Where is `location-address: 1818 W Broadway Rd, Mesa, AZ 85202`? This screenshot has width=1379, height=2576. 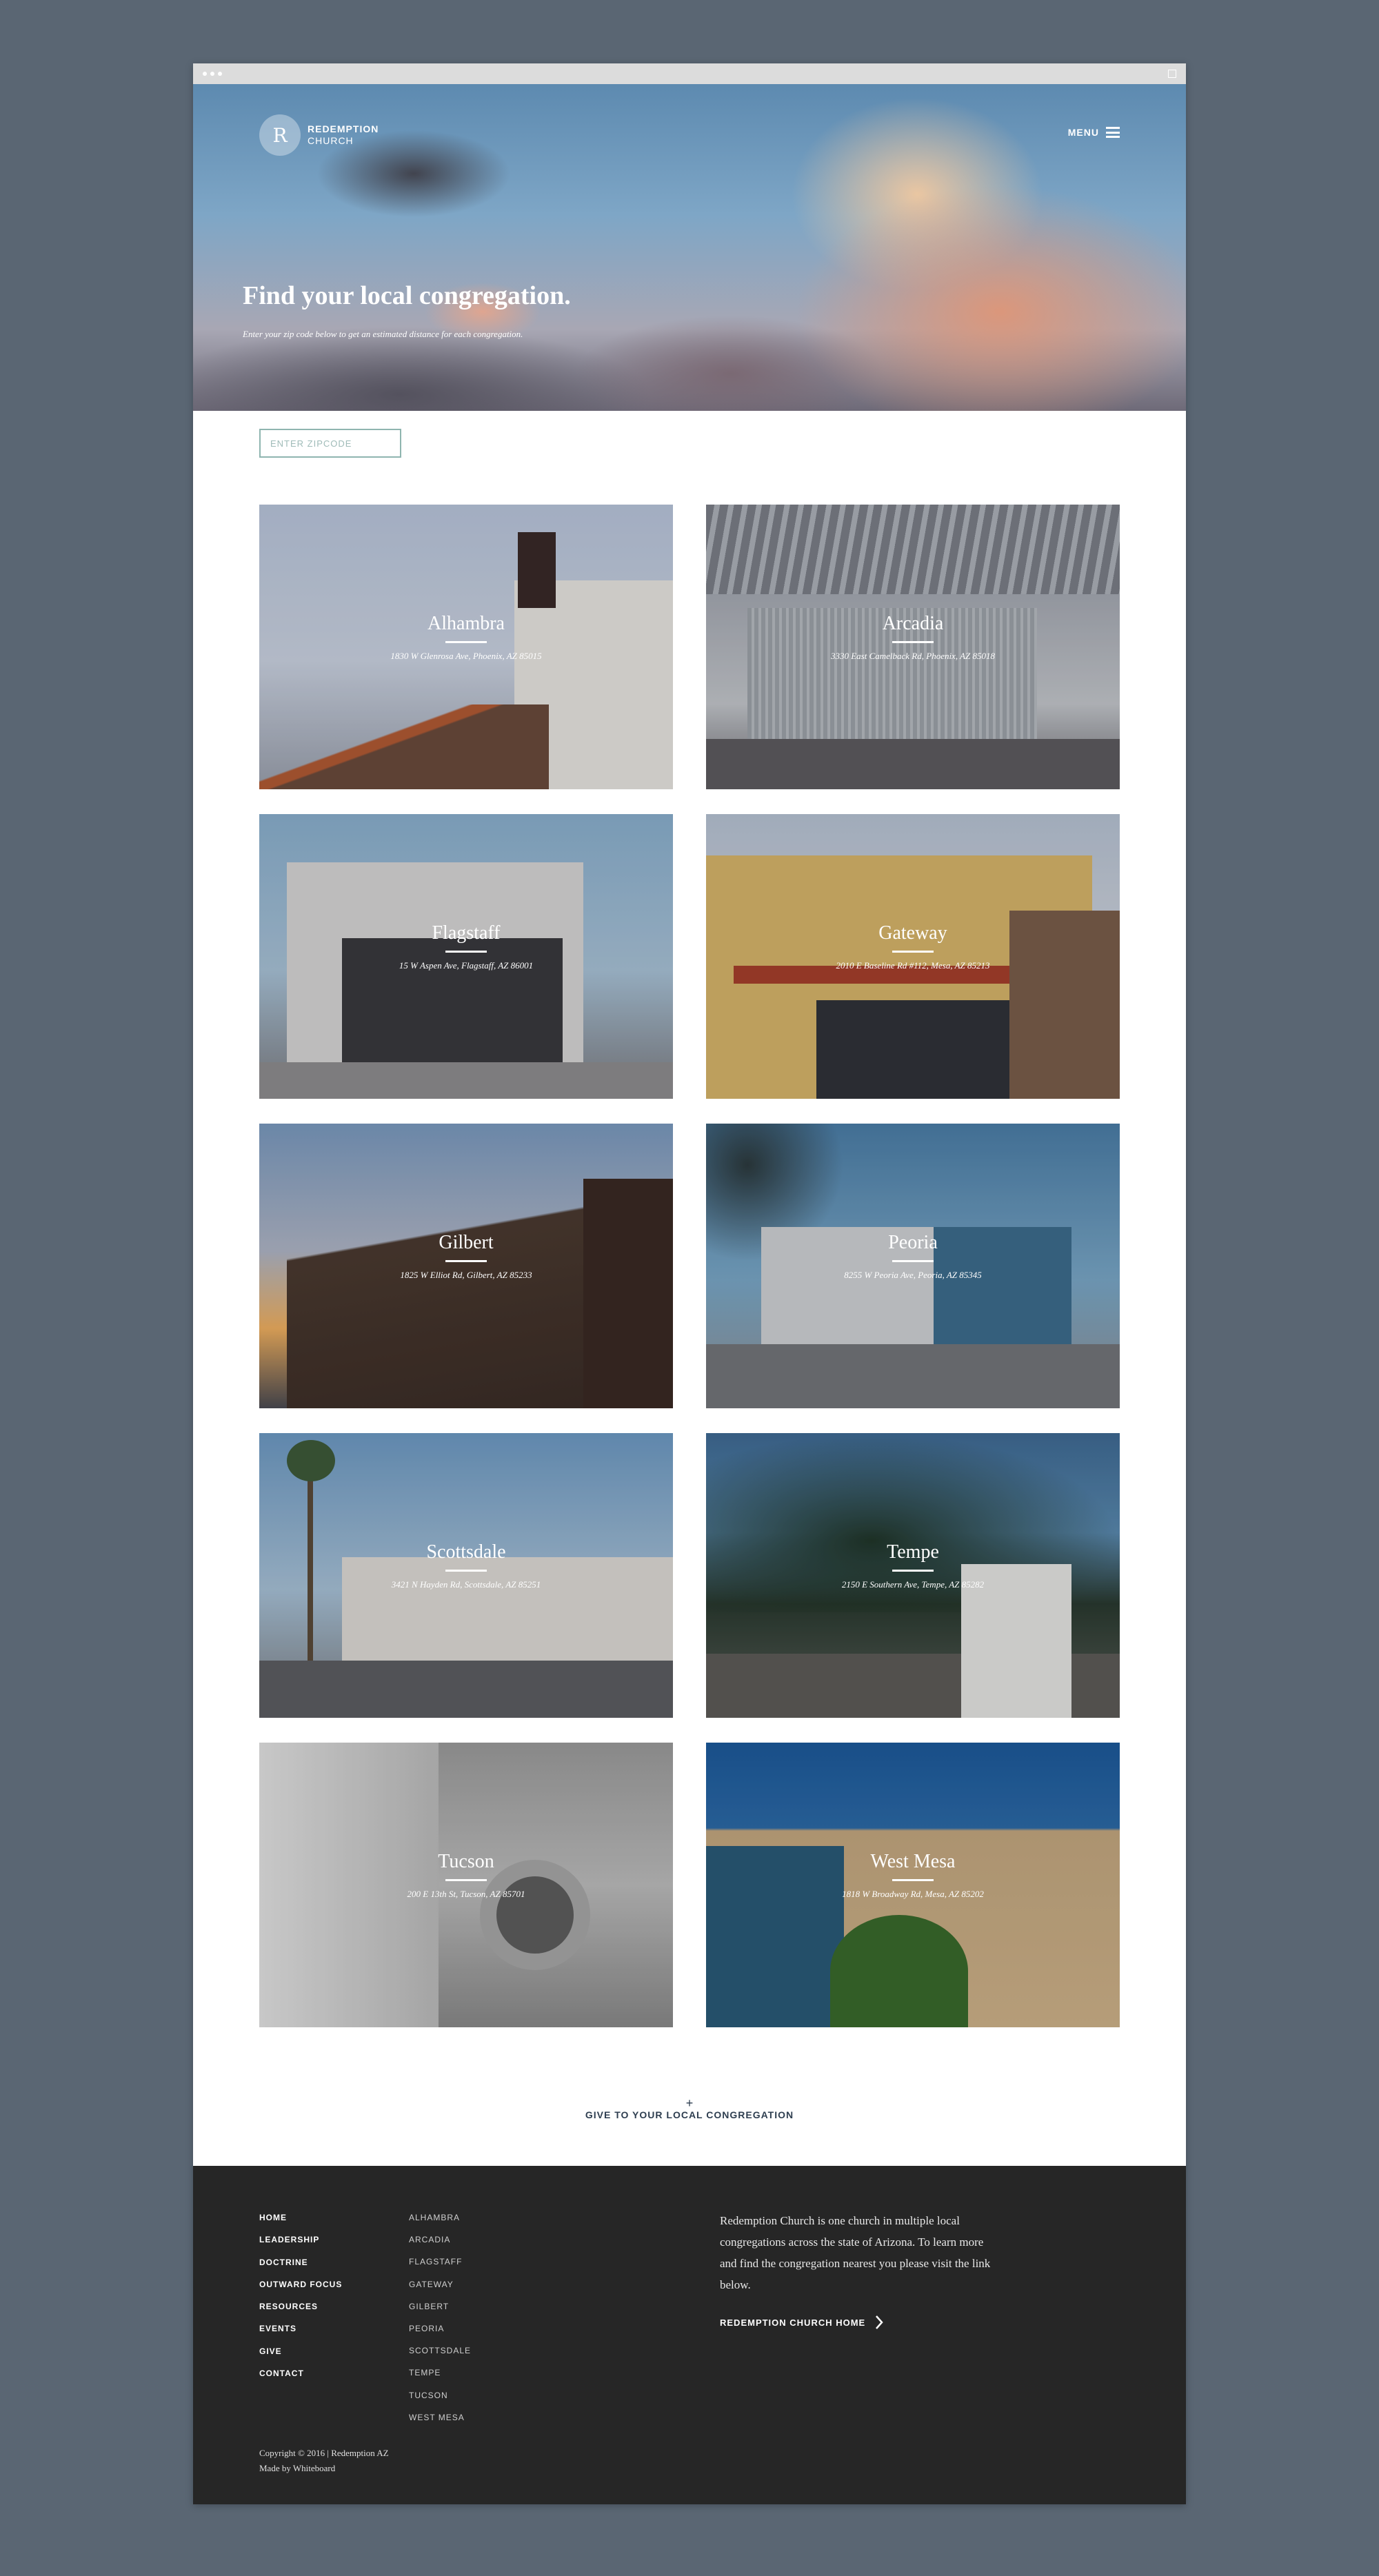 location-address: 1818 W Broadway Rd, Mesa, AZ 85202 is located at coordinates (913, 1894).